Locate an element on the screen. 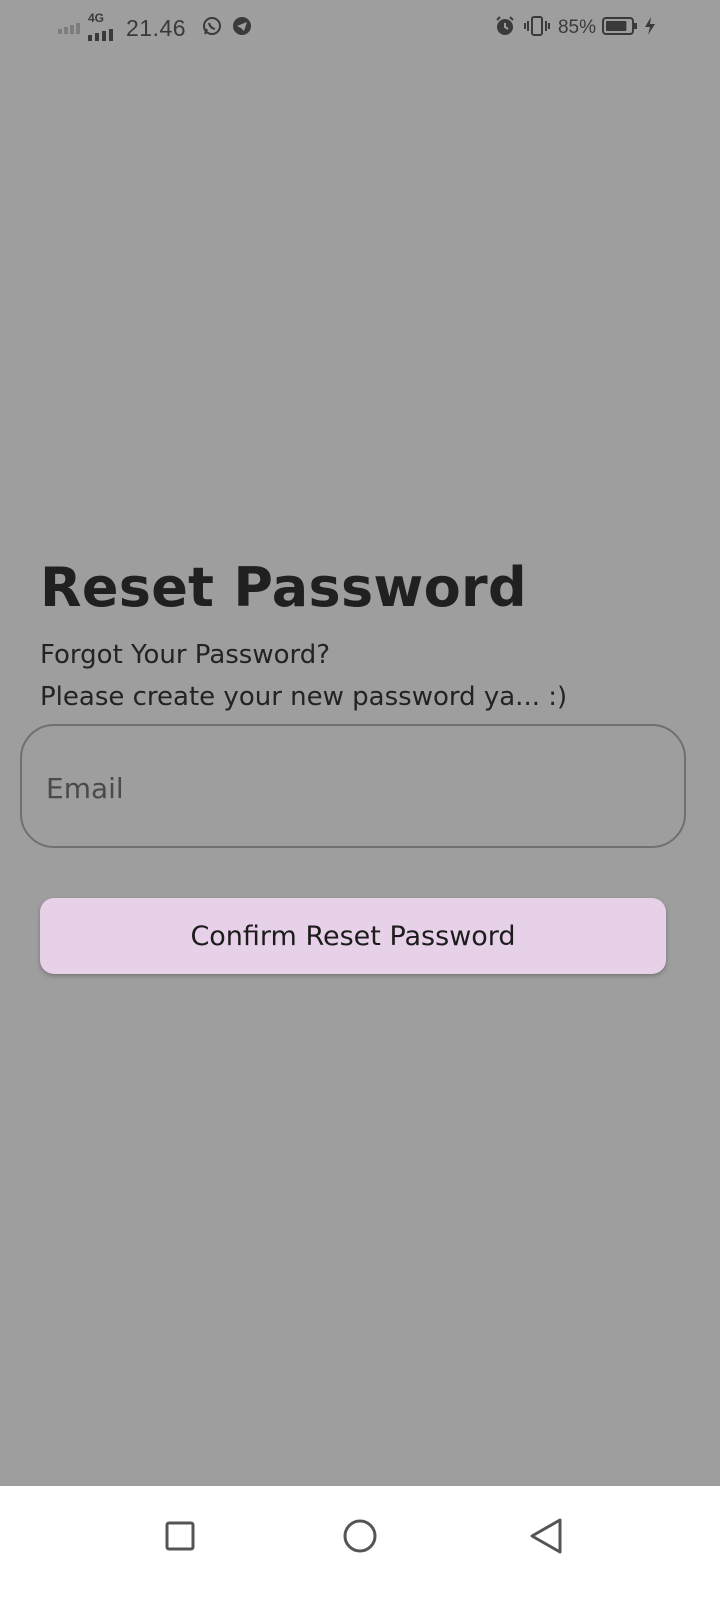  email-field is located at coordinates (353, 786).